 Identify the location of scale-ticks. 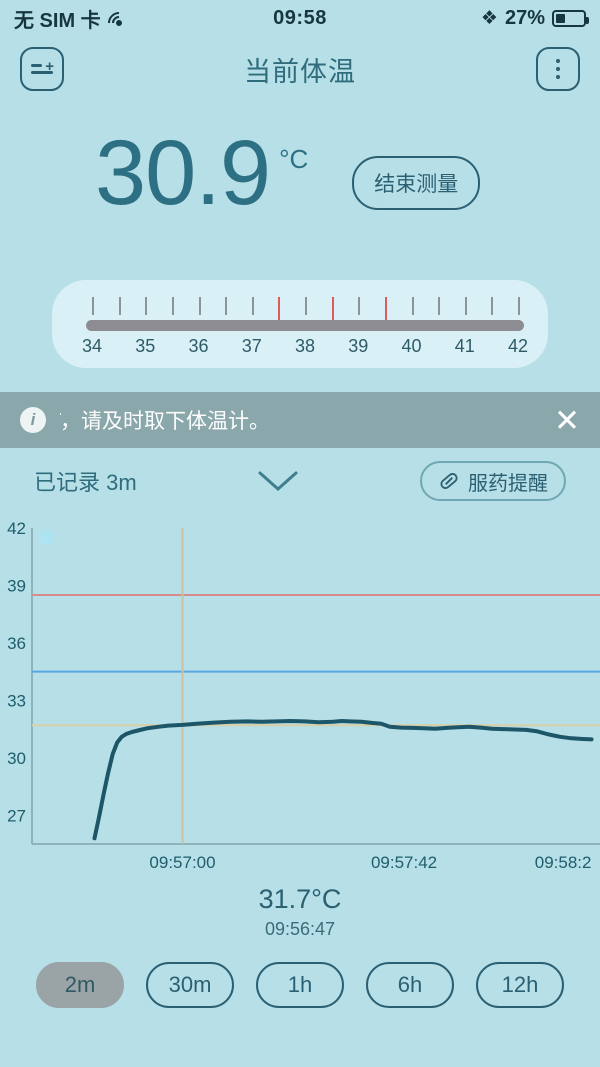
(306, 309).